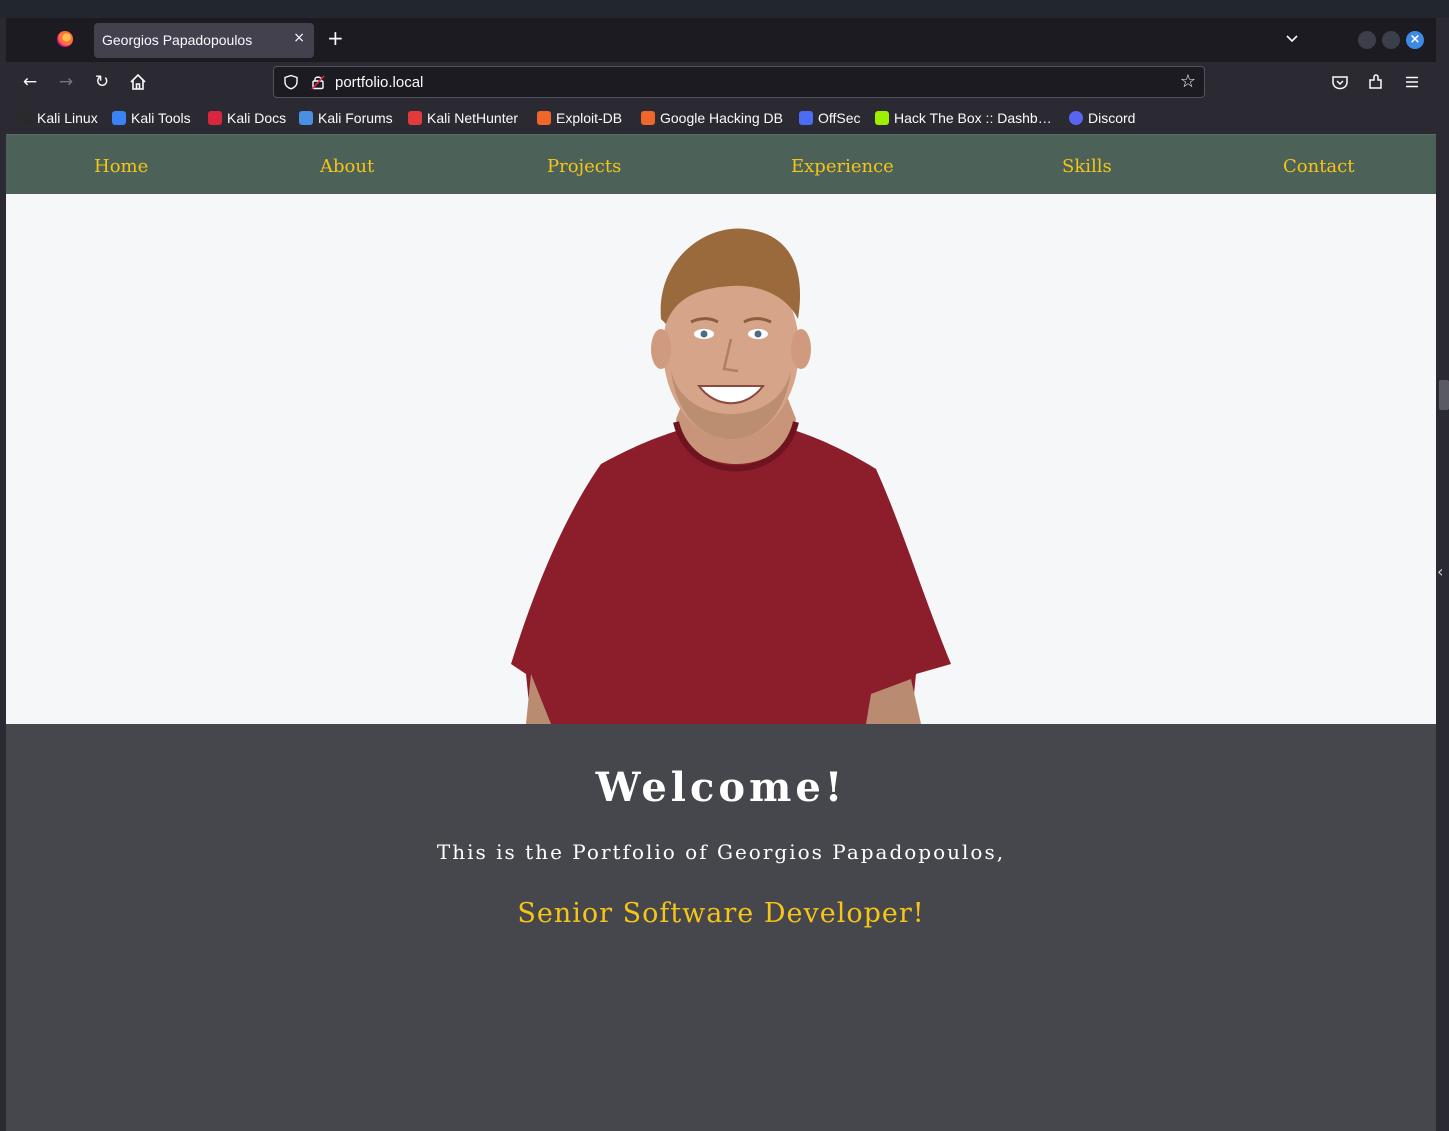  Describe the element at coordinates (473, 118) in the screenshot. I see `bookmark-label: Kali NetHunter` at that location.